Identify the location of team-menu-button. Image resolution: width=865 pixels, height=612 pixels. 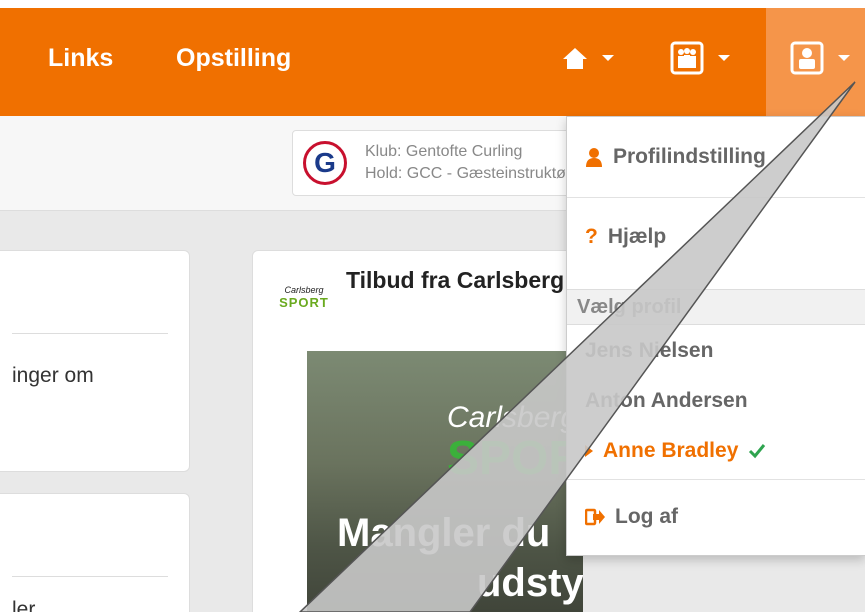
(700, 58).